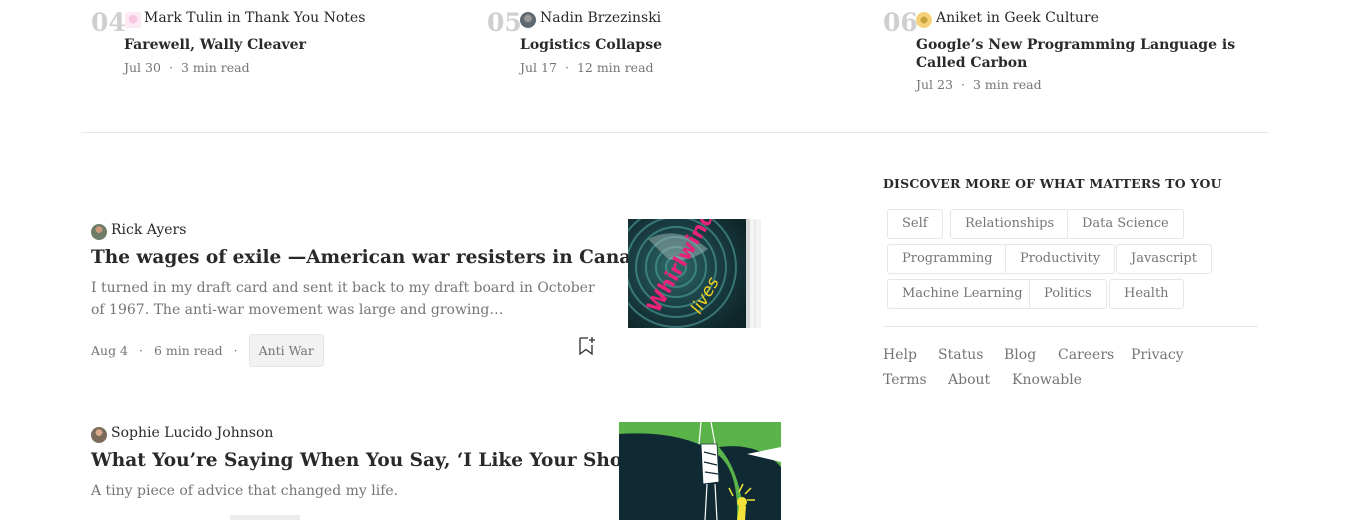 This screenshot has height=520, width=1347. I want to click on discover-heading: DISCOVER MORE OF WHAT MATTERS TO YOU, so click(1052, 183).